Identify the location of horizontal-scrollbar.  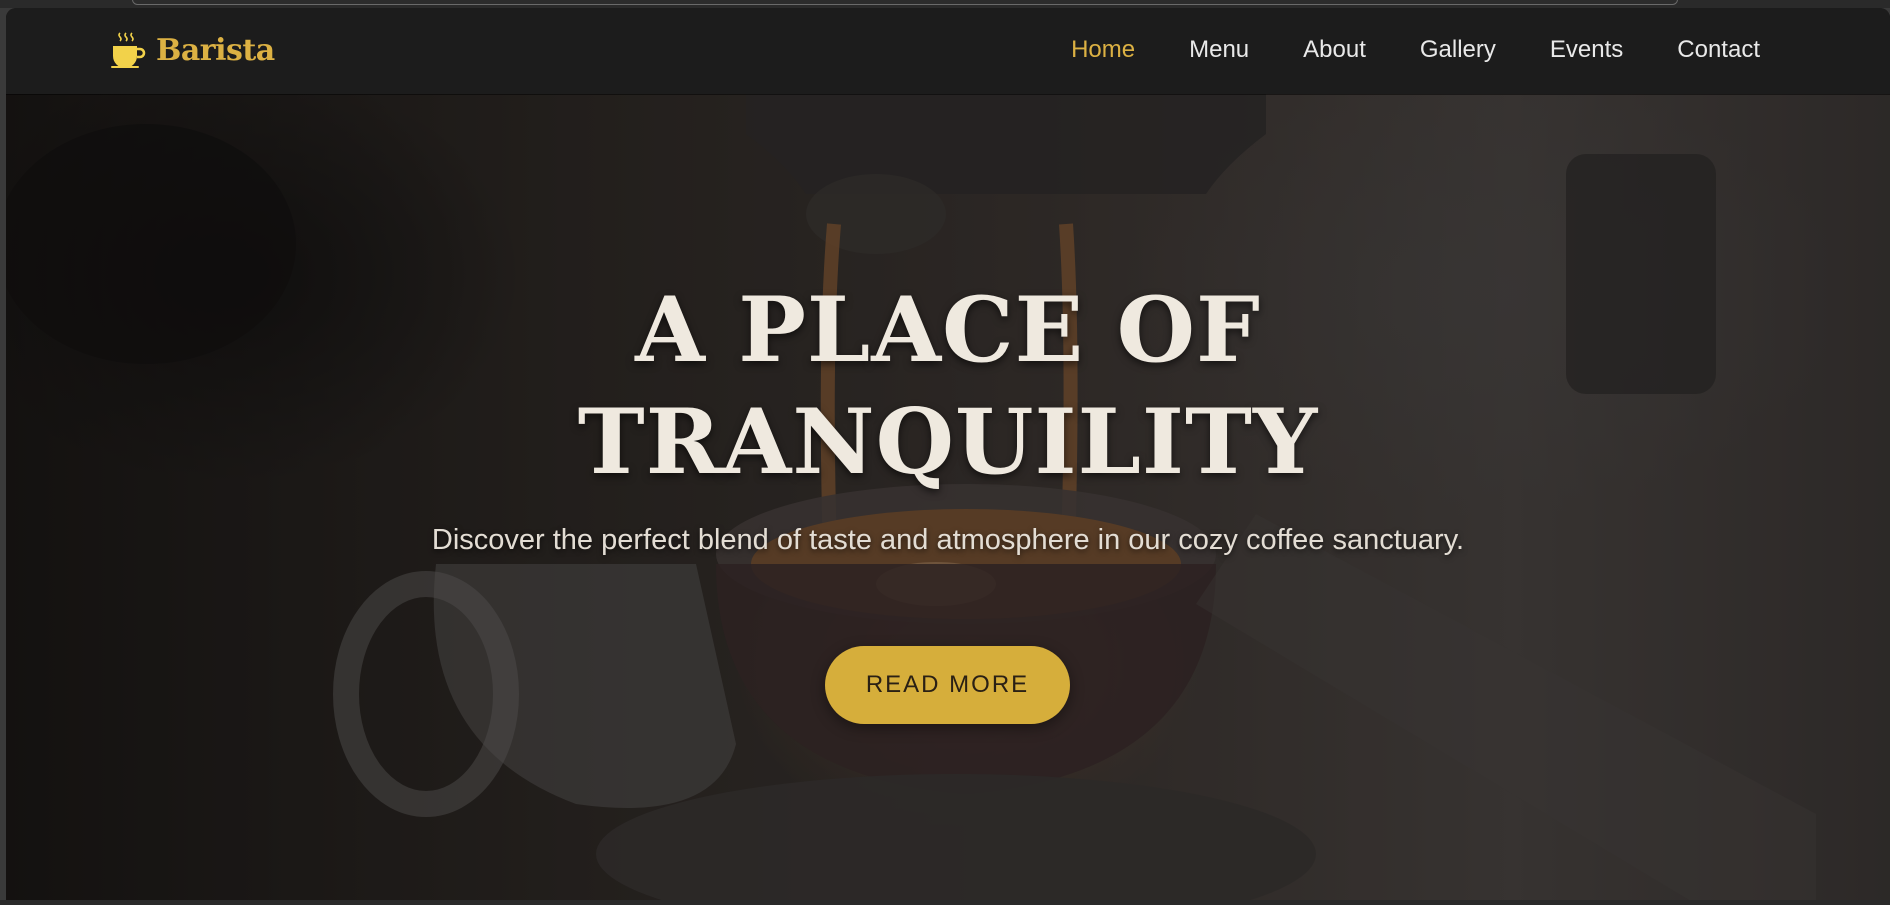
(905, 2).